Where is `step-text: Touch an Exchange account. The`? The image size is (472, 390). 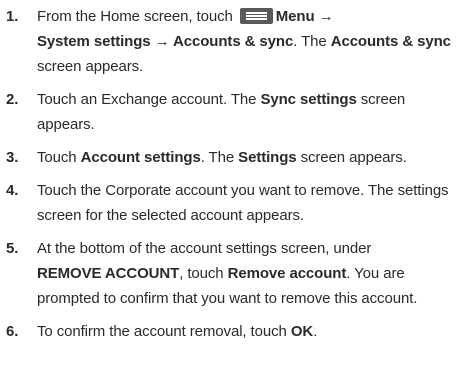
step-text: Touch an Exchange account. The is located at coordinates (149, 99).